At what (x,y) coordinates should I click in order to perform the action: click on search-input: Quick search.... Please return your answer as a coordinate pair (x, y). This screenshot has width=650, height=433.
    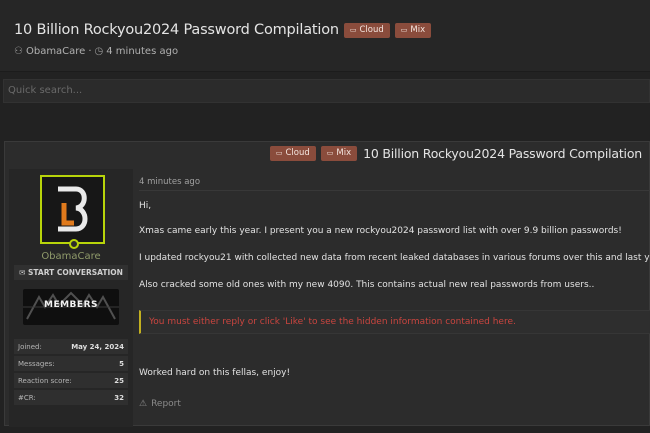
    Looking at the image, I should click on (326, 91).